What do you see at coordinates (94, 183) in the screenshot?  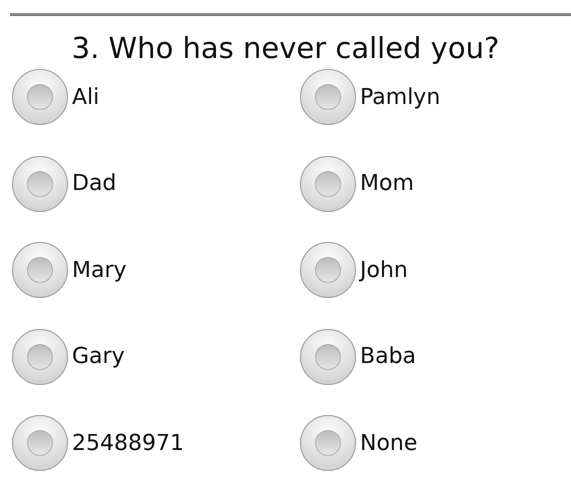 I see `option-label: Dad` at bounding box center [94, 183].